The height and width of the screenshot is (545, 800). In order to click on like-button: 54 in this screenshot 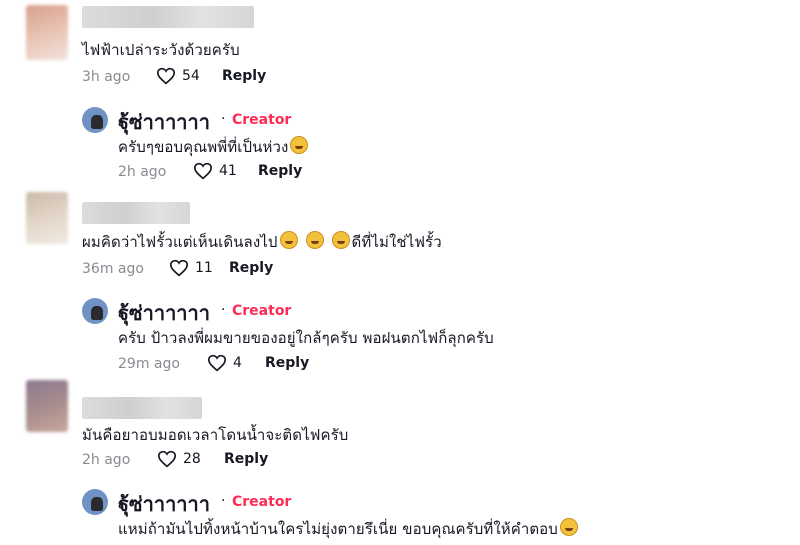, I will do `click(178, 76)`.